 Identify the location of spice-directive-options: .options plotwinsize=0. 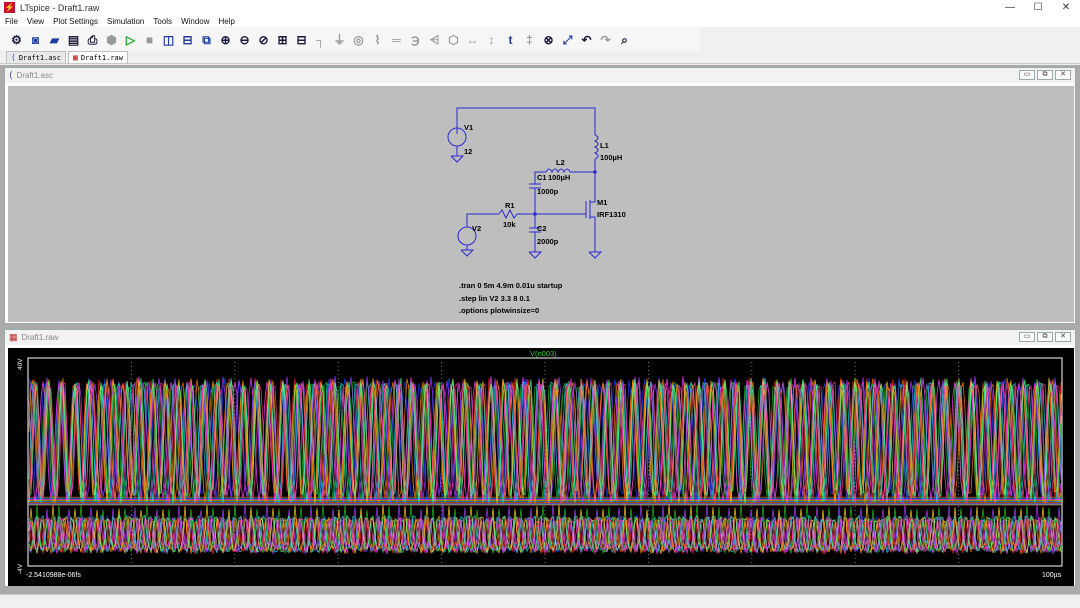
(499, 310).